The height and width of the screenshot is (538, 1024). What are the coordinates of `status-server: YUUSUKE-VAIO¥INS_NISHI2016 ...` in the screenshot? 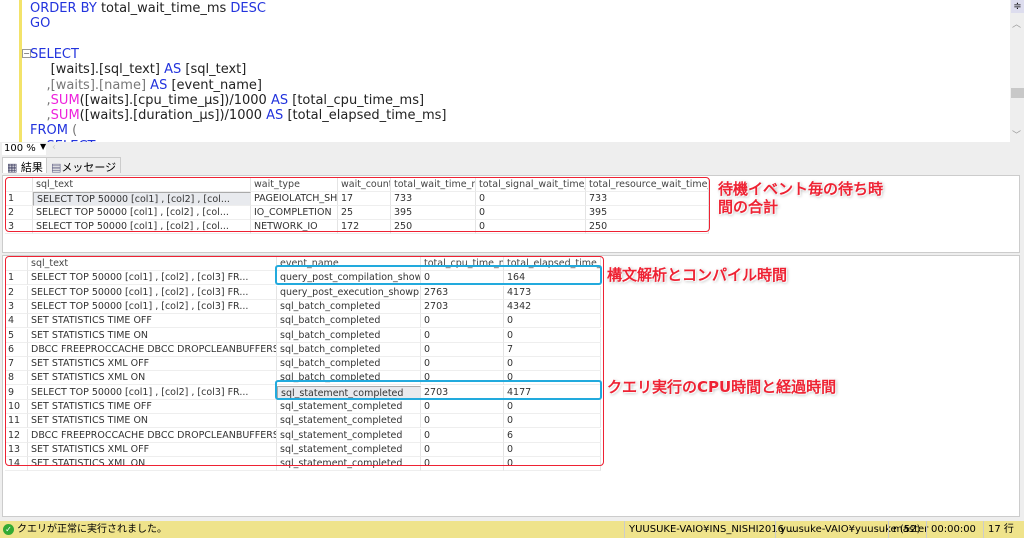 It's located at (710, 529).